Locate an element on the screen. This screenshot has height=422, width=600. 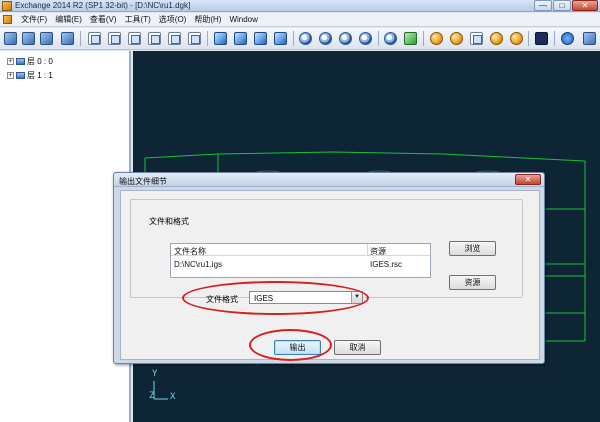
list-header: 文件名称 资源 is located at coordinates (300, 250).